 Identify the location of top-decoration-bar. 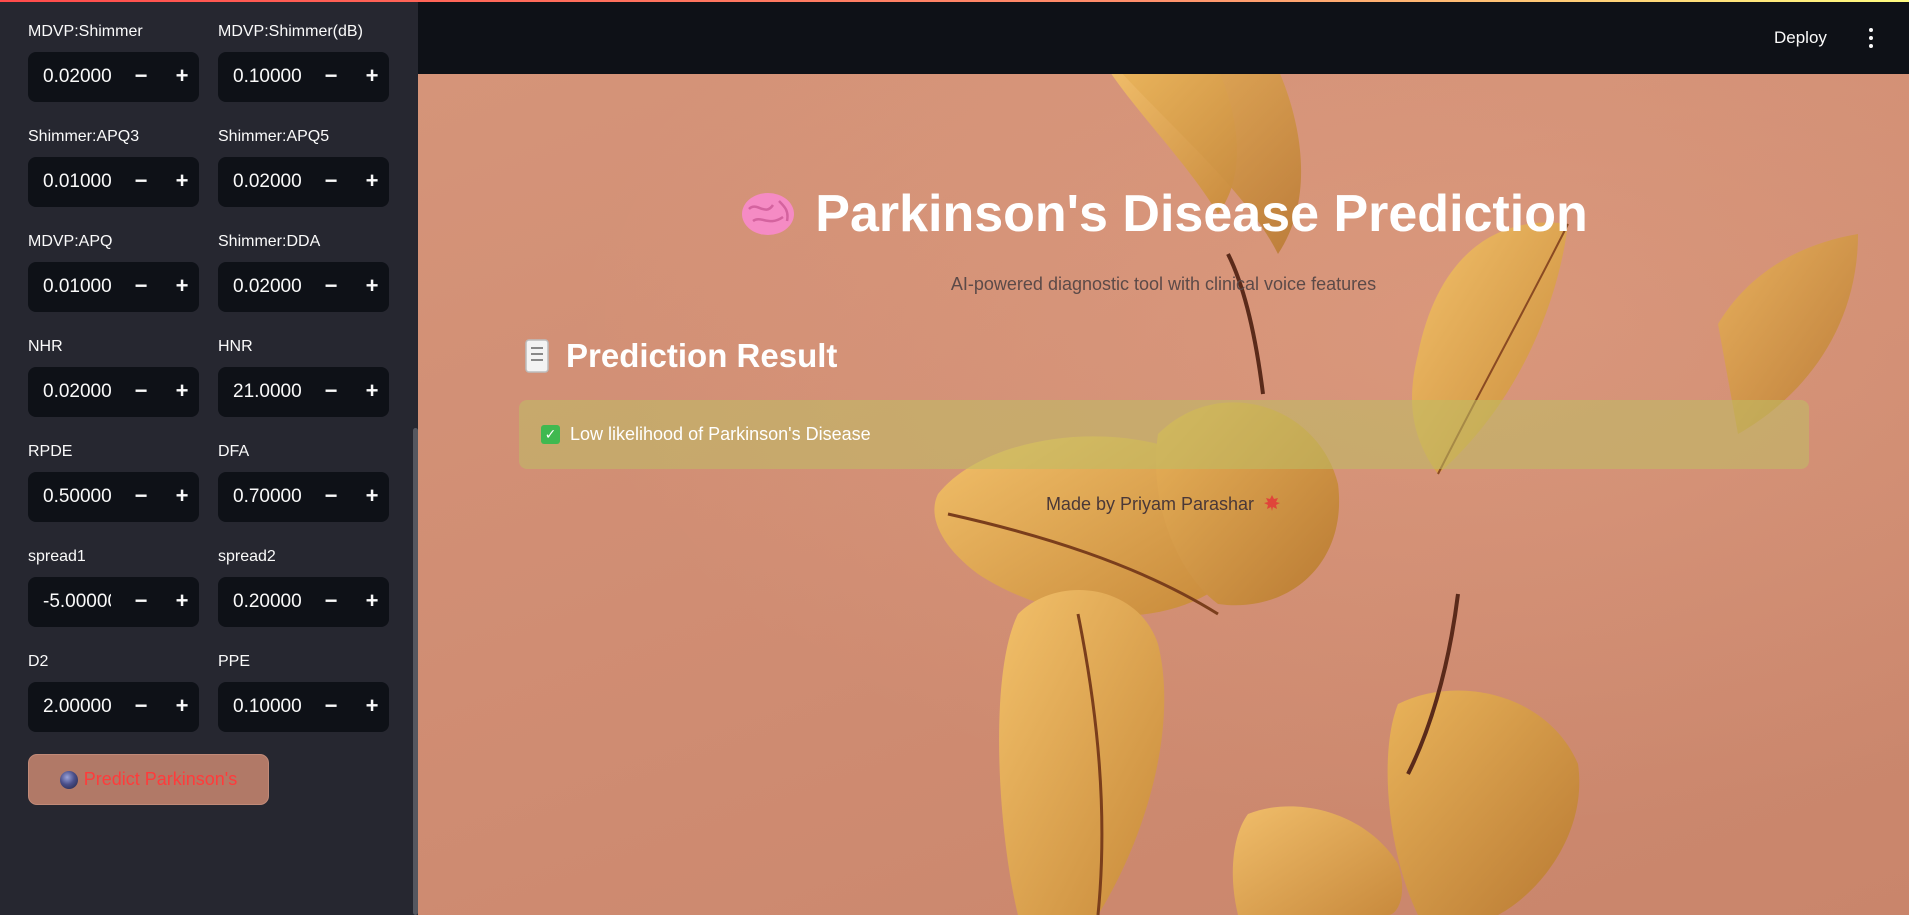
(954, 1).